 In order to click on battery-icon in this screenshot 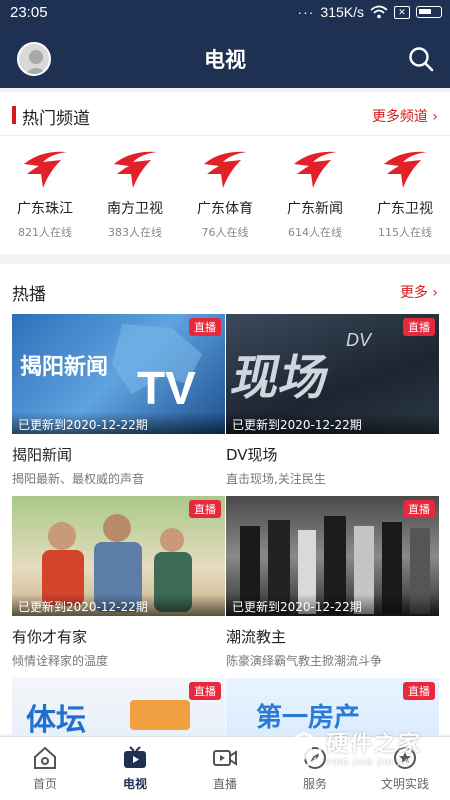, I will do `click(429, 12)`.